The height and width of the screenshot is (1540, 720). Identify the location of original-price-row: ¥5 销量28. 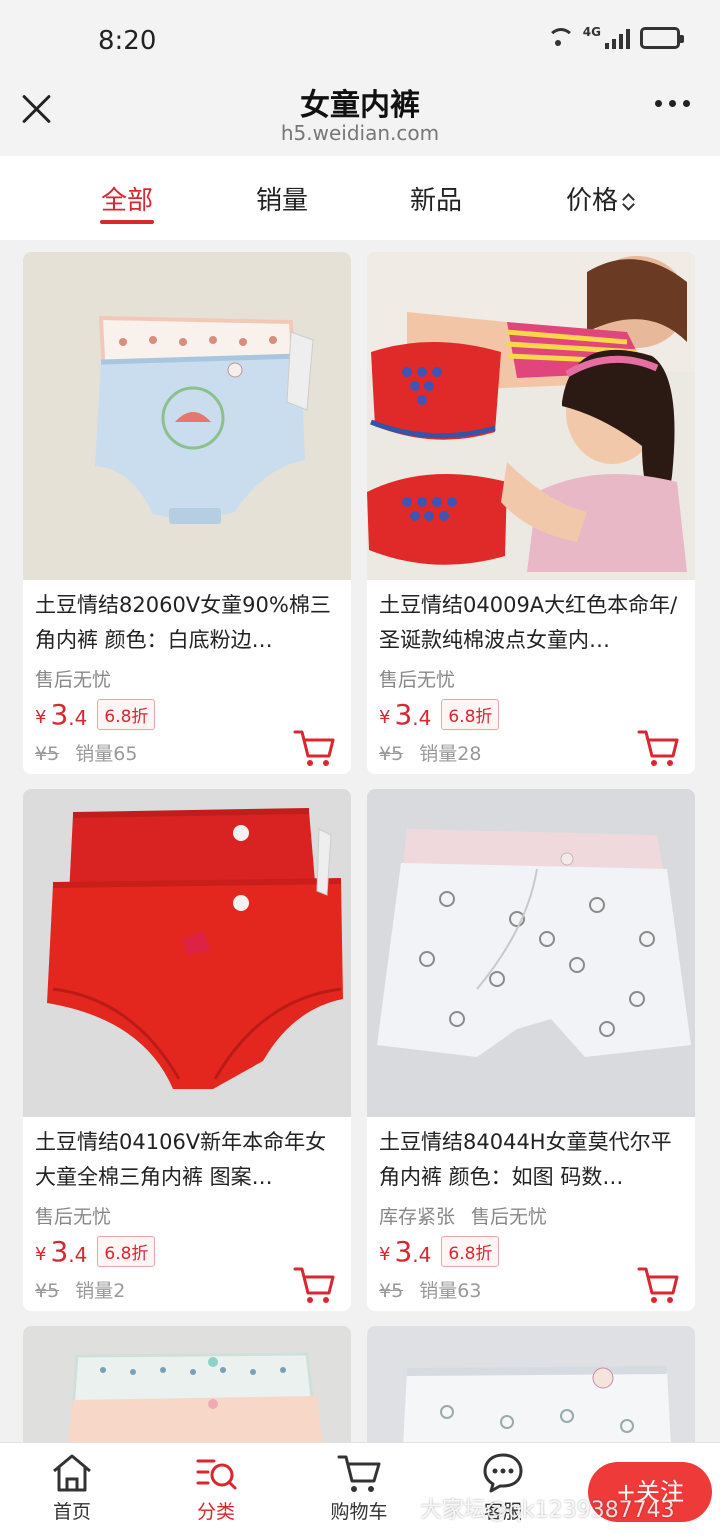
(430, 752).